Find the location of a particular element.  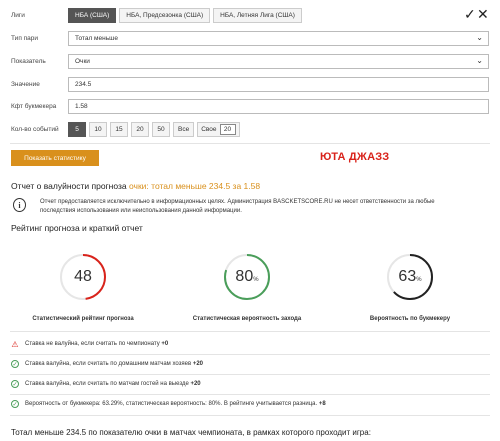

events-option-10: 10 is located at coordinates (98, 129).